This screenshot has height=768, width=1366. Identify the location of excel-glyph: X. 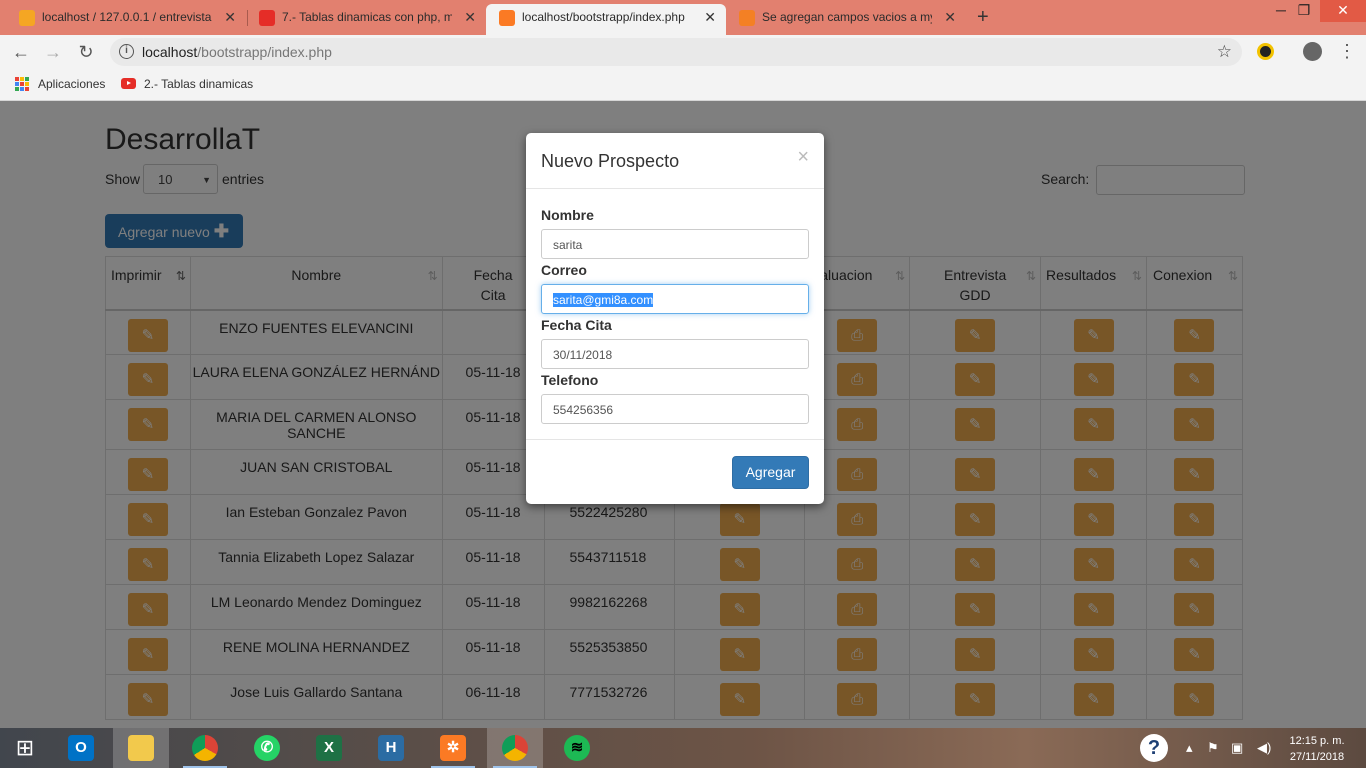
(329, 748).